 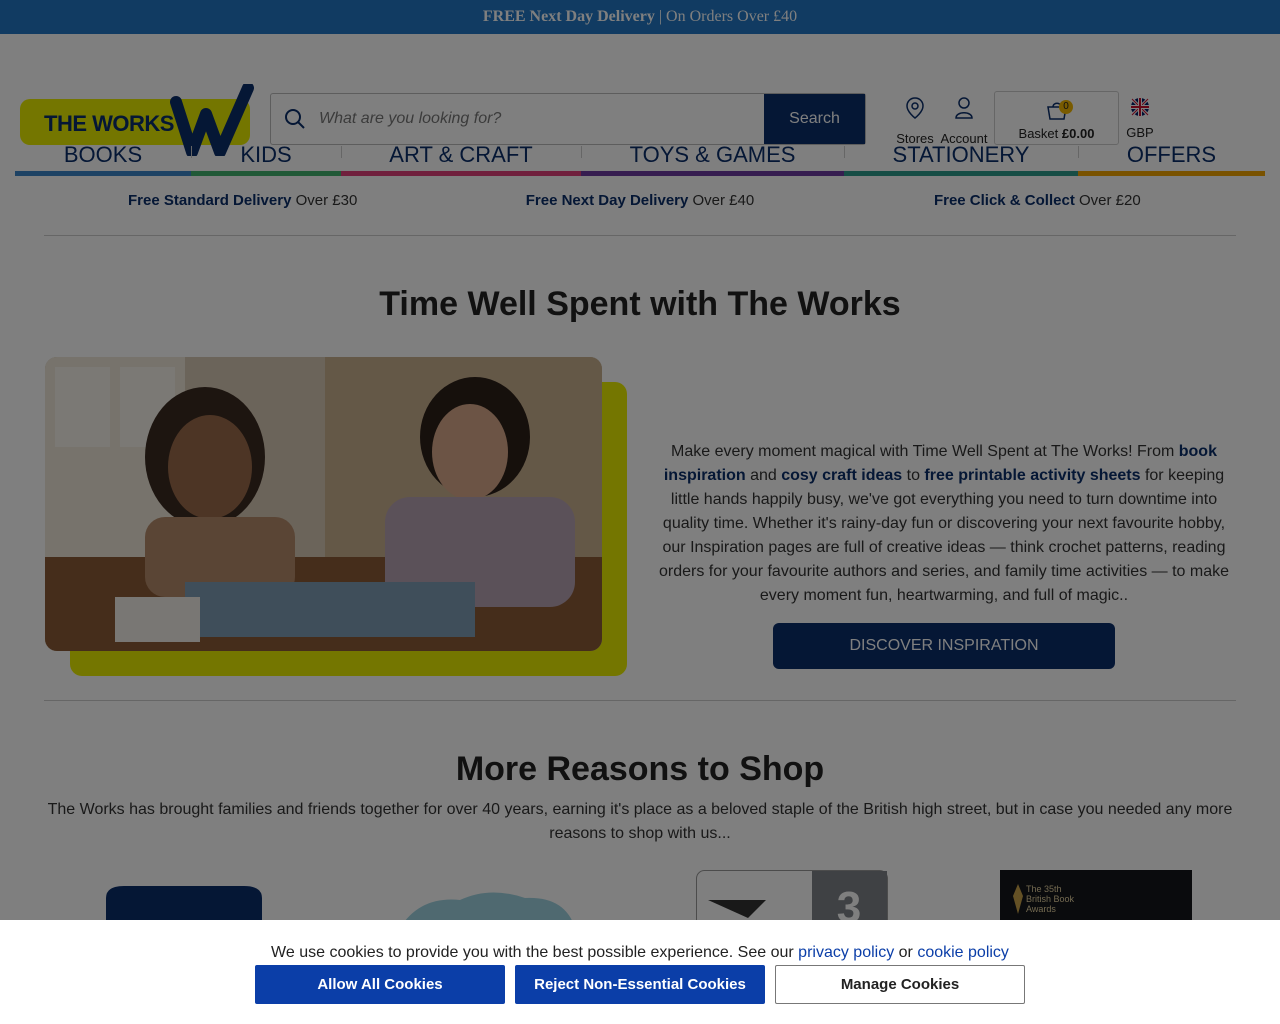 What do you see at coordinates (906, 952) in the screenshot?
I see `cookie-or-text: or` at bounding box center [906, 952].